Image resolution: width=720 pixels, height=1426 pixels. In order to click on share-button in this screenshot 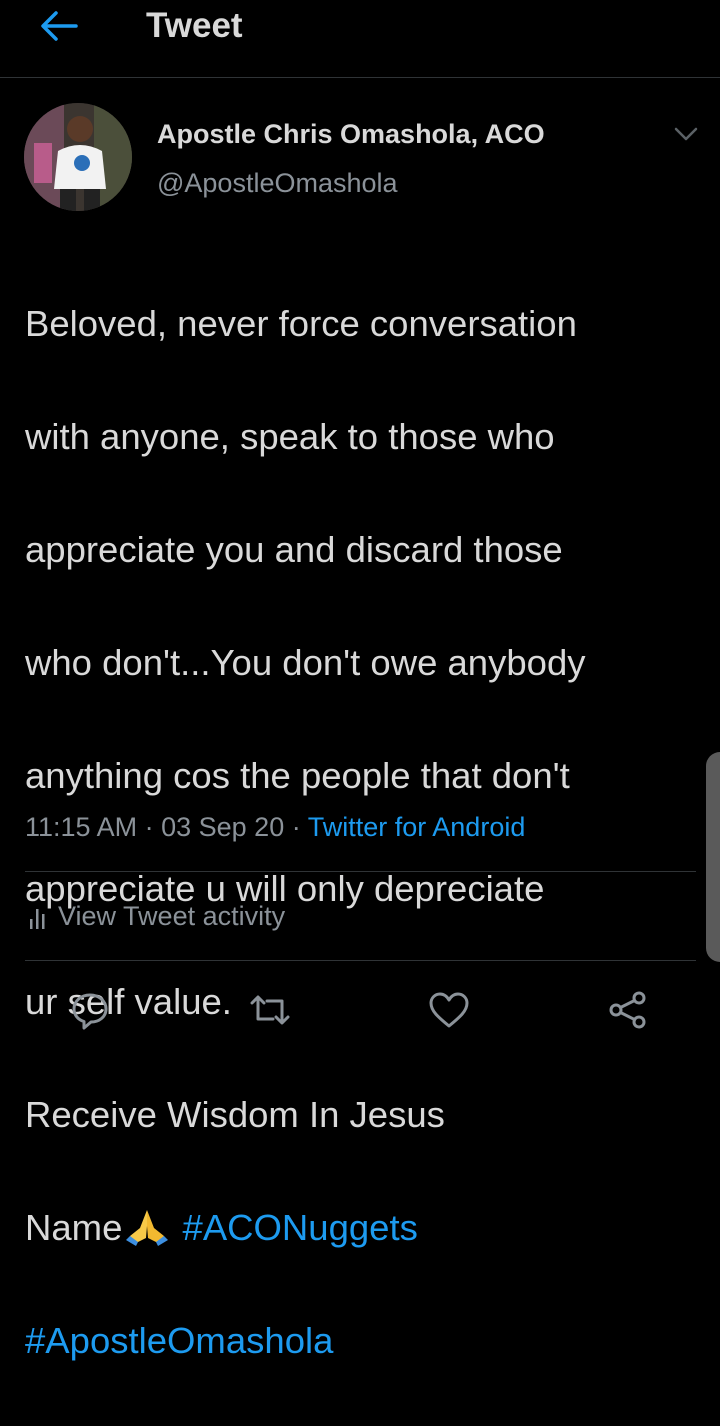, I will do `click(628, 1010)`.